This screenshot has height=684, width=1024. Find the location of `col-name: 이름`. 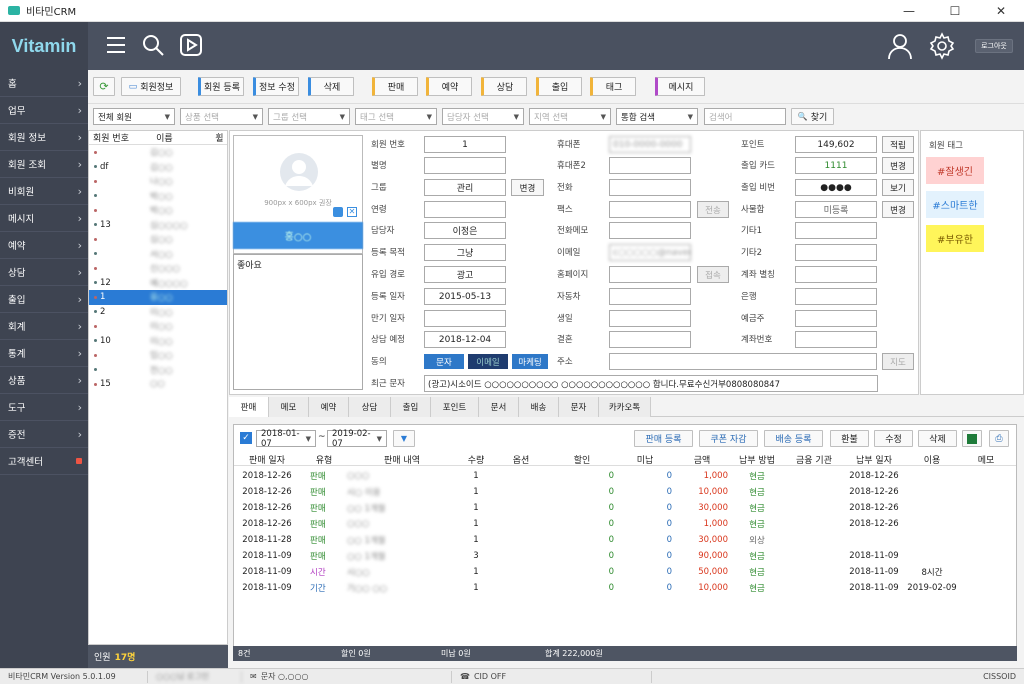

col-name: 이름 is located at coordinates (185, 137).